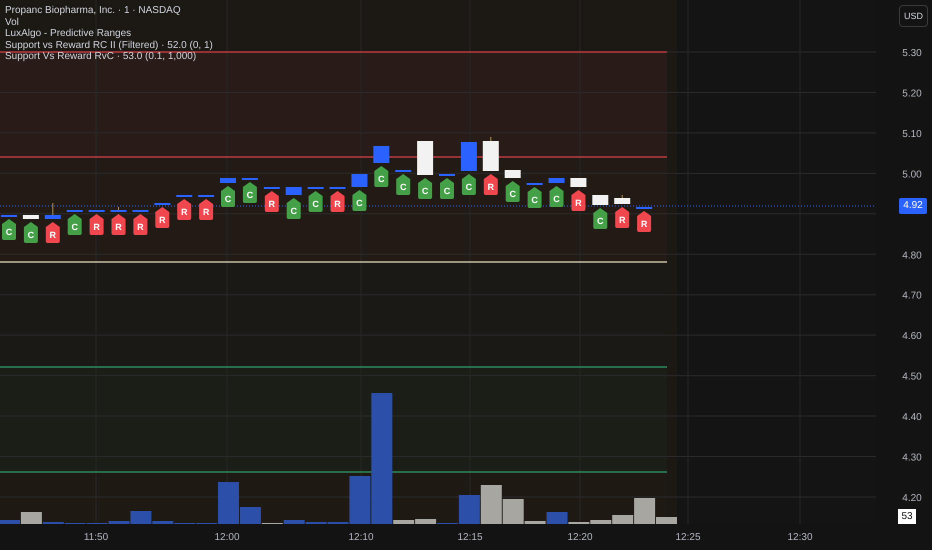 This screenshot has height=550, width=932. What do you see at coordinates (912, 498) in the screenshot?
I see `price-axis-label: 4.20` at bounding box center [912, 498].